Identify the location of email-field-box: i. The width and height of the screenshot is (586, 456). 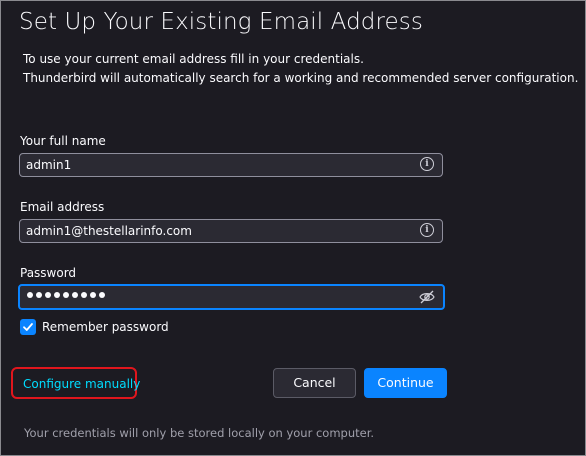
(231, 231).